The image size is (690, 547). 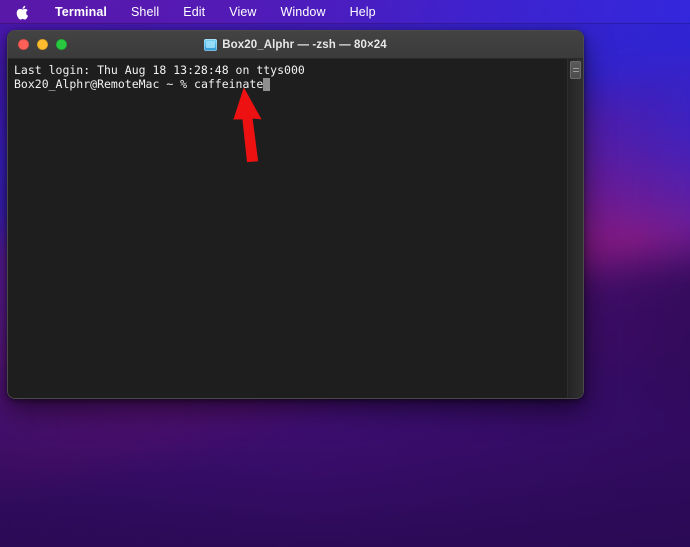 What do you see at coordinates (81, 12) in the screenshot?
I see `menu-item-terminal: Terminal` at bounding box center [81, 12].